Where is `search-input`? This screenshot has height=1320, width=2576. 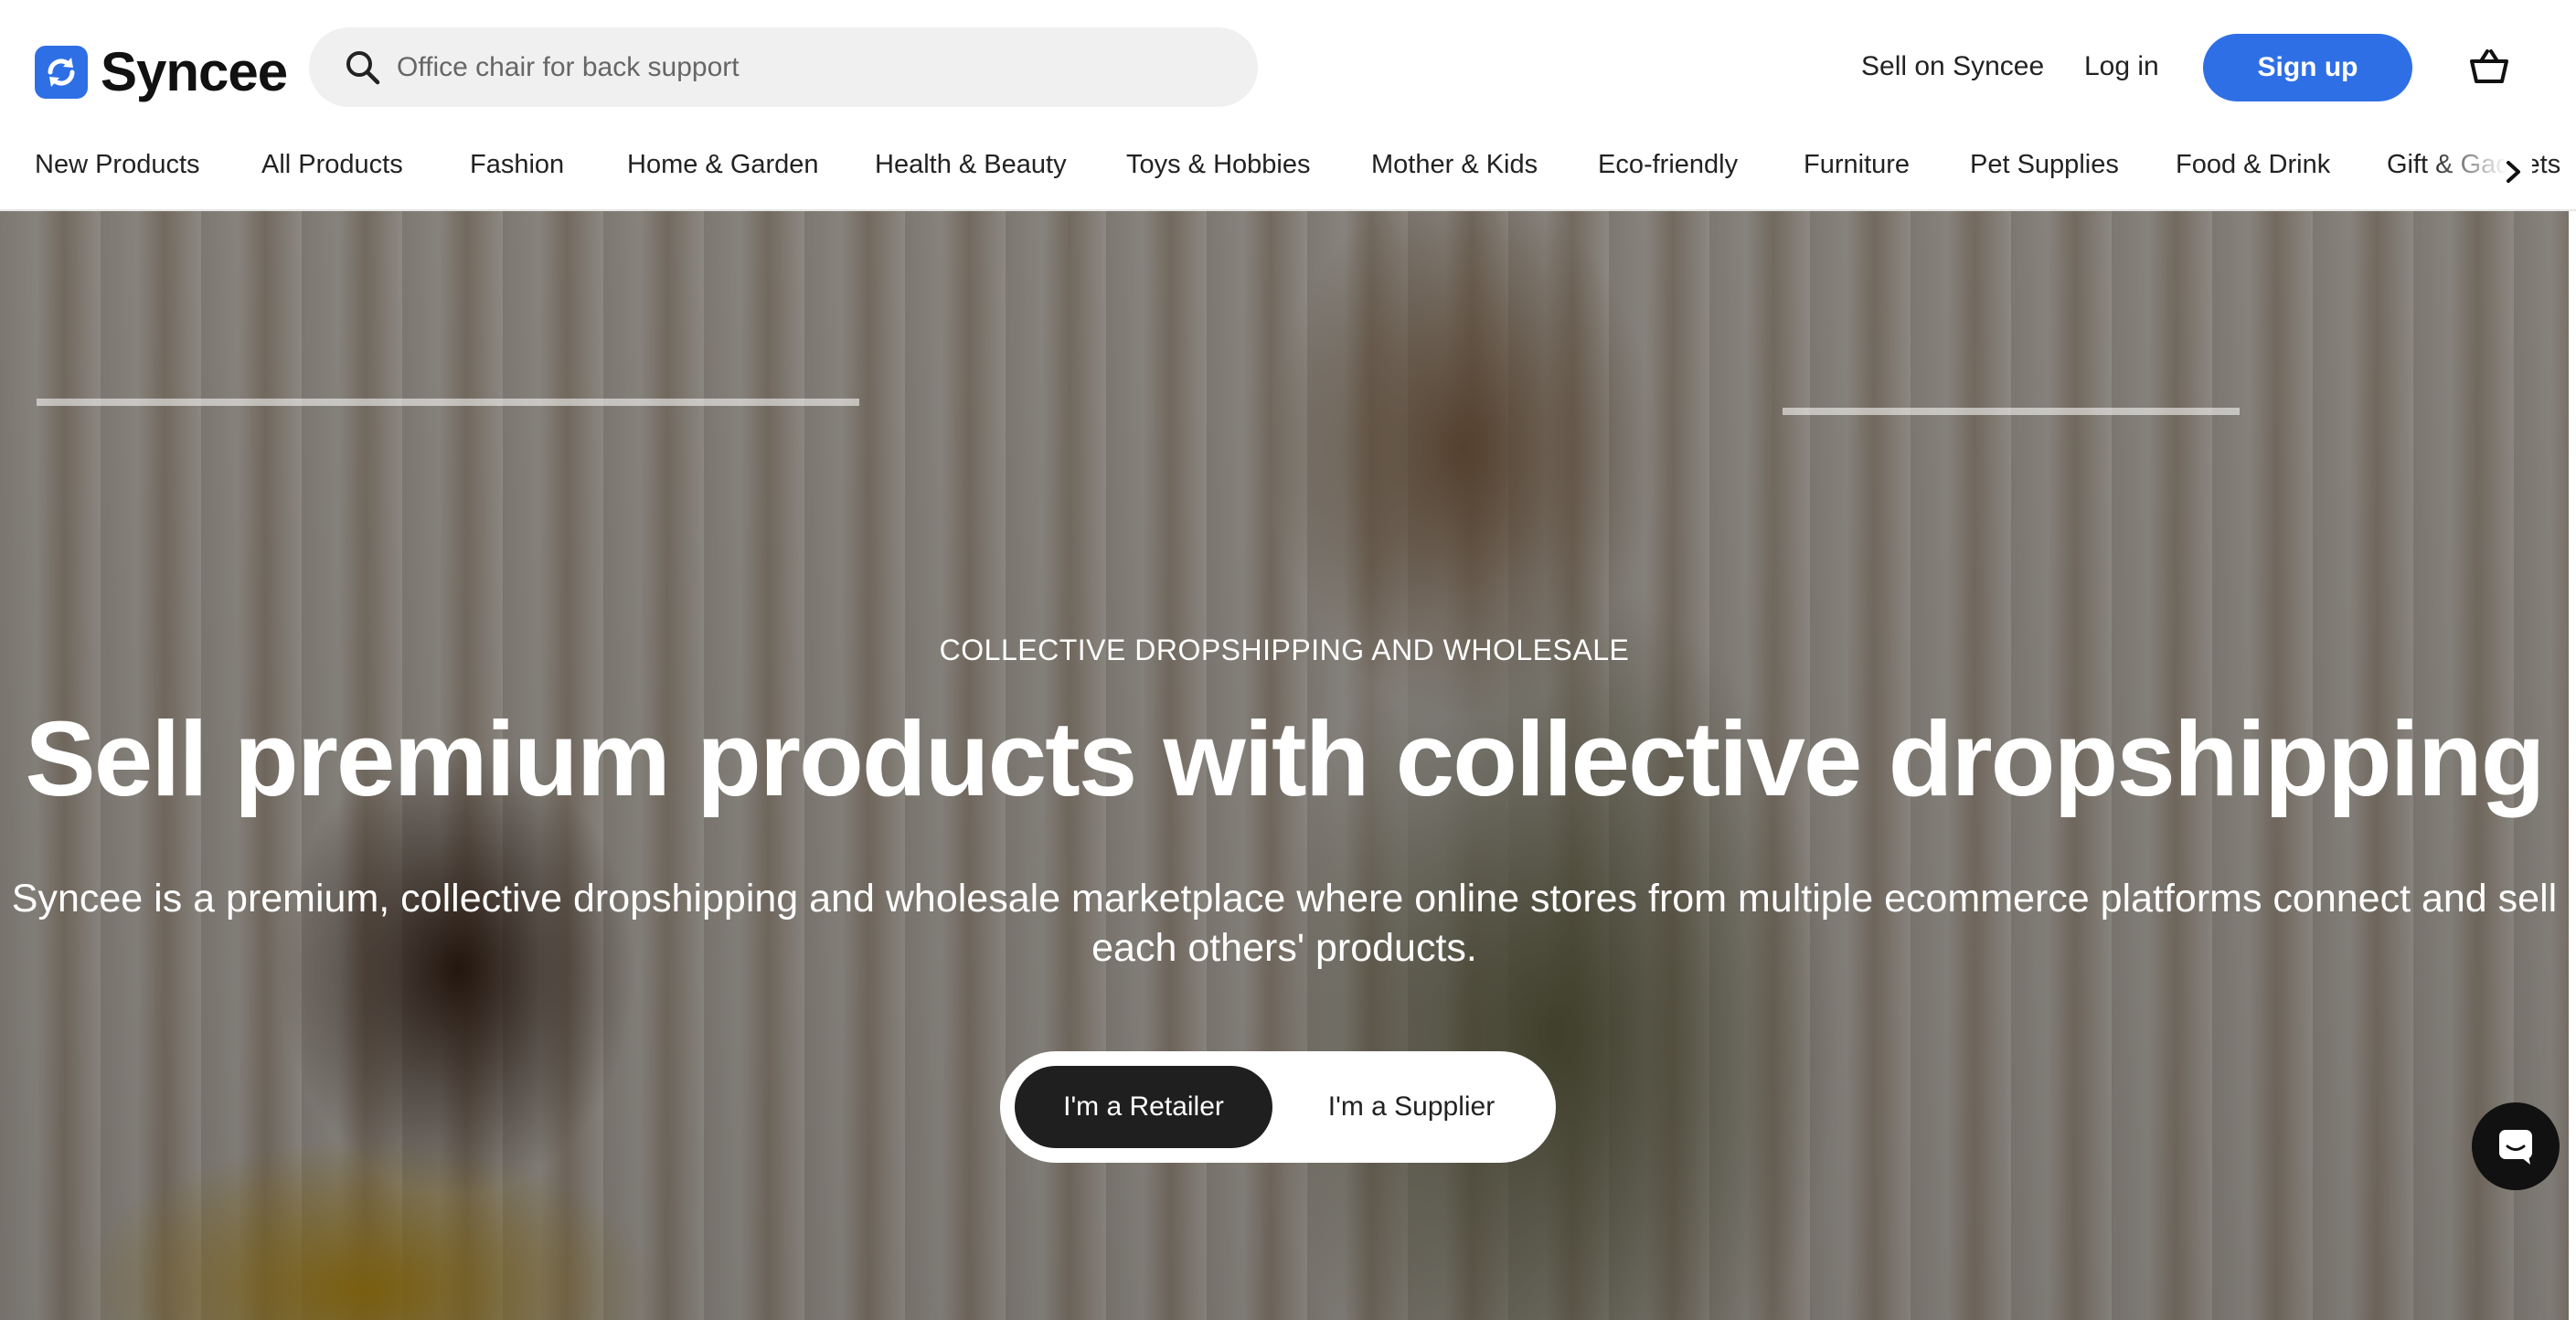 search-input is located at coordinates (806, 67).